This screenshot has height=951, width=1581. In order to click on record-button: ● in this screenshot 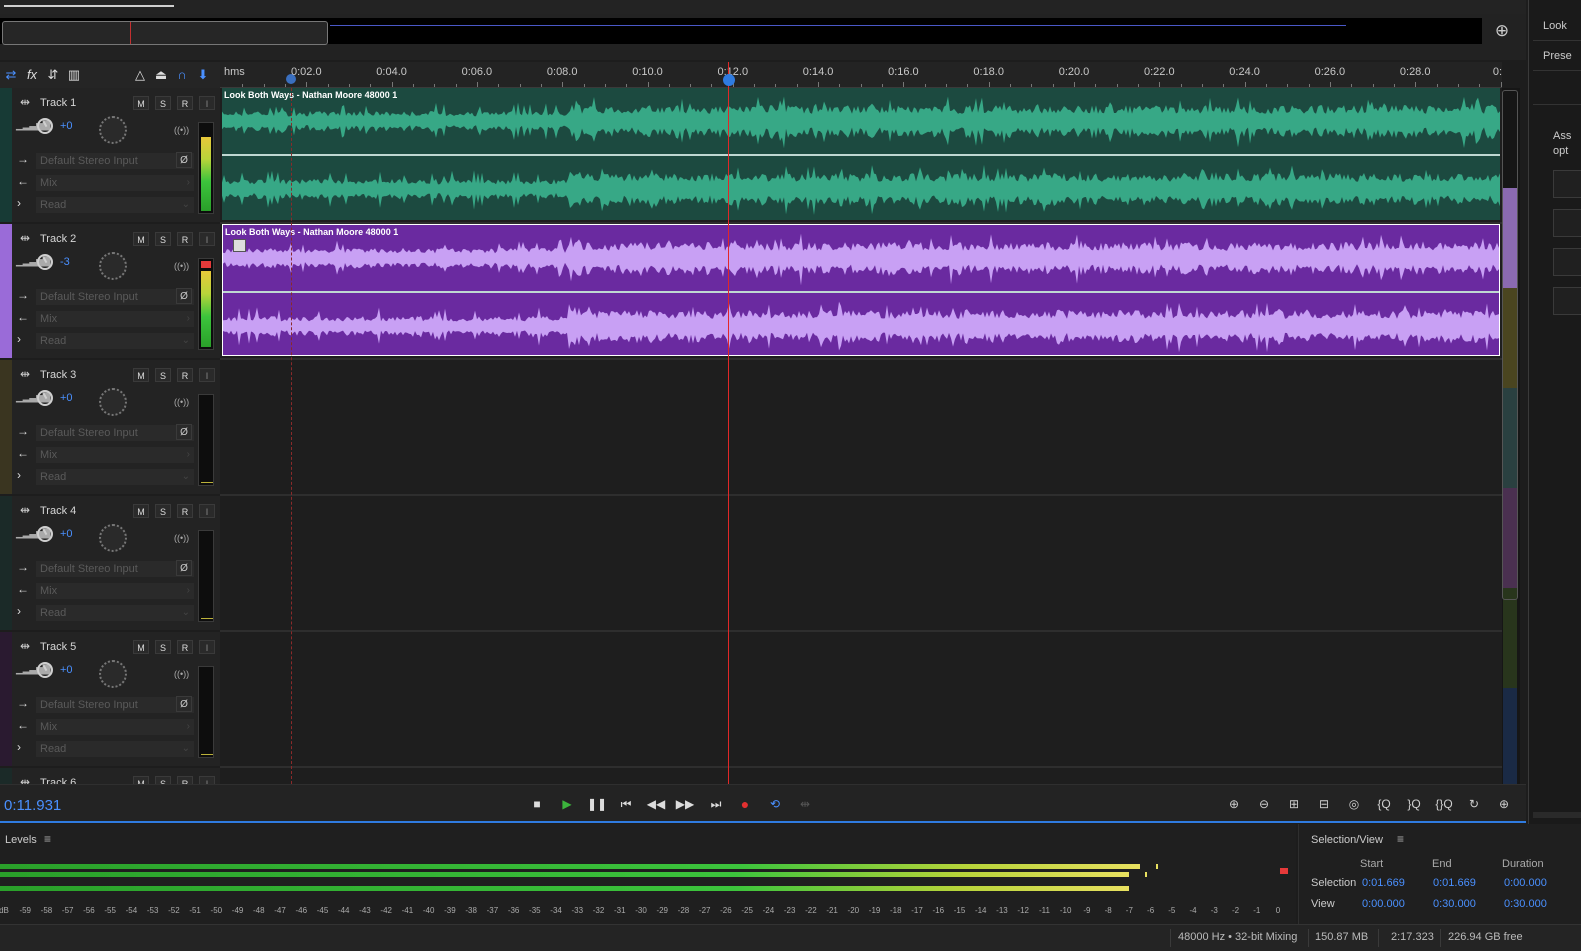, I will do `click(745, 804)`.